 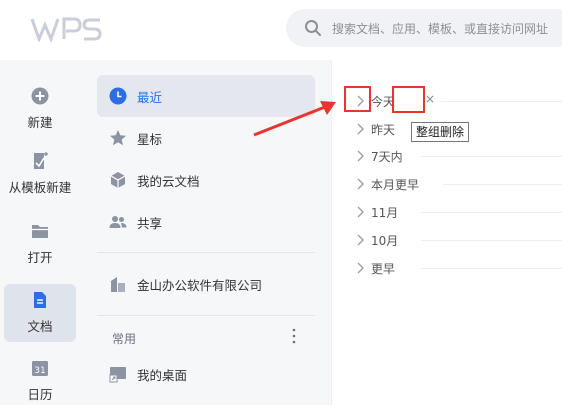 What do you see at coordinates (118, 222) in the screenshot?
I see `users-icon` at bounding box center [118, 222].